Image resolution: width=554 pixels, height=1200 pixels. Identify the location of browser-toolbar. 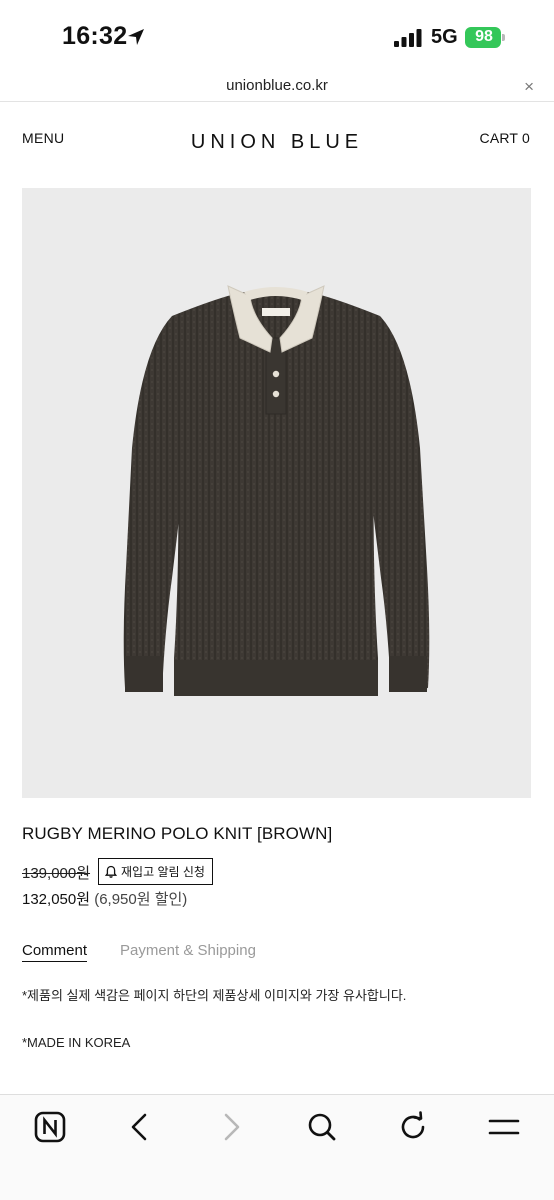
(277, 1147).